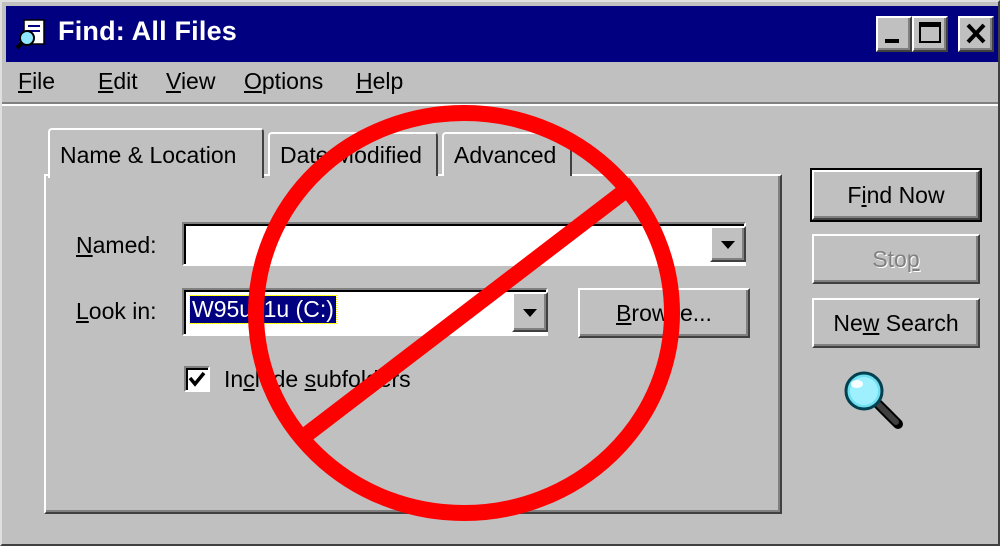 The image size is (1000, 546). Describe the element at coordinates (889, 259) in the screenshot. I see `stop-part1: Sto` at that location.